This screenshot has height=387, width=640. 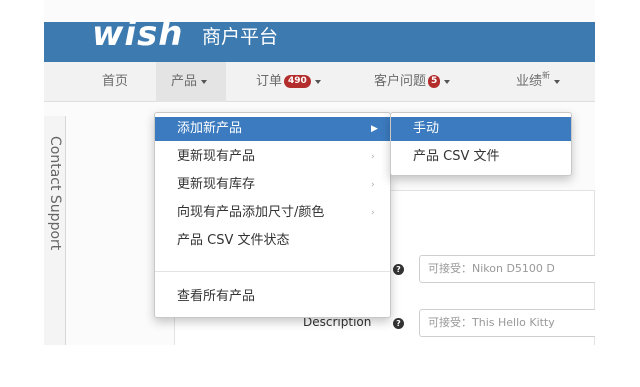 What do you see at coordinates (297, 81) in the screenshot?
I see `orders-count-badge: 490` at bounding box center [297, 81].